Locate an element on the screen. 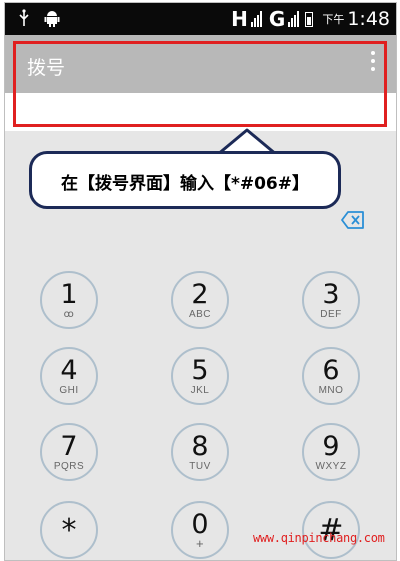 The height and width of the screenshot is (561, 400). dial-key-9: 9 WXYZ is located at coordinates (331, 452).